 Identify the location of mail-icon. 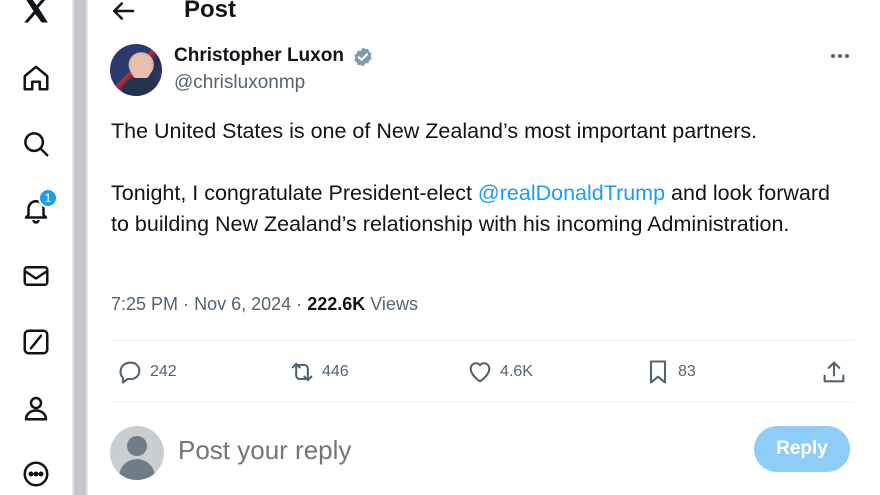
(36, 276).